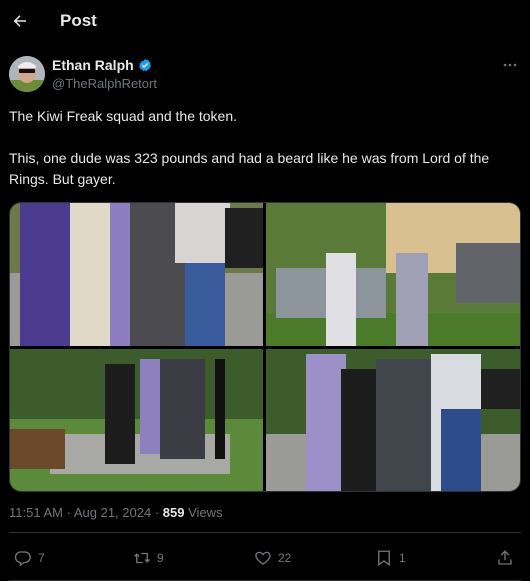 The width and height of the screenshot is (530, 581). I want to click on photo-3-image, so click(136, 420).